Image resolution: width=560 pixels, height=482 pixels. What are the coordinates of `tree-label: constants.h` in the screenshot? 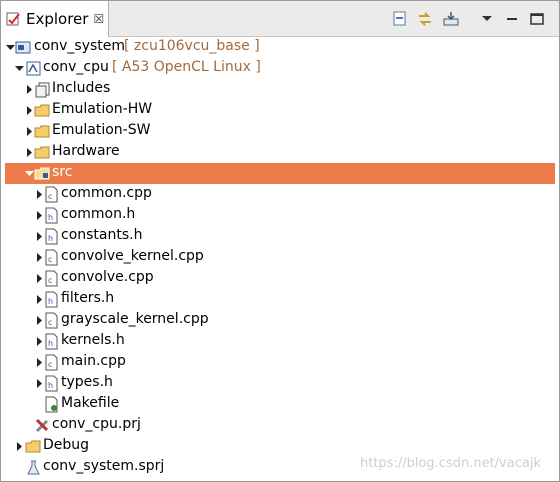 It's located at (102, 235).